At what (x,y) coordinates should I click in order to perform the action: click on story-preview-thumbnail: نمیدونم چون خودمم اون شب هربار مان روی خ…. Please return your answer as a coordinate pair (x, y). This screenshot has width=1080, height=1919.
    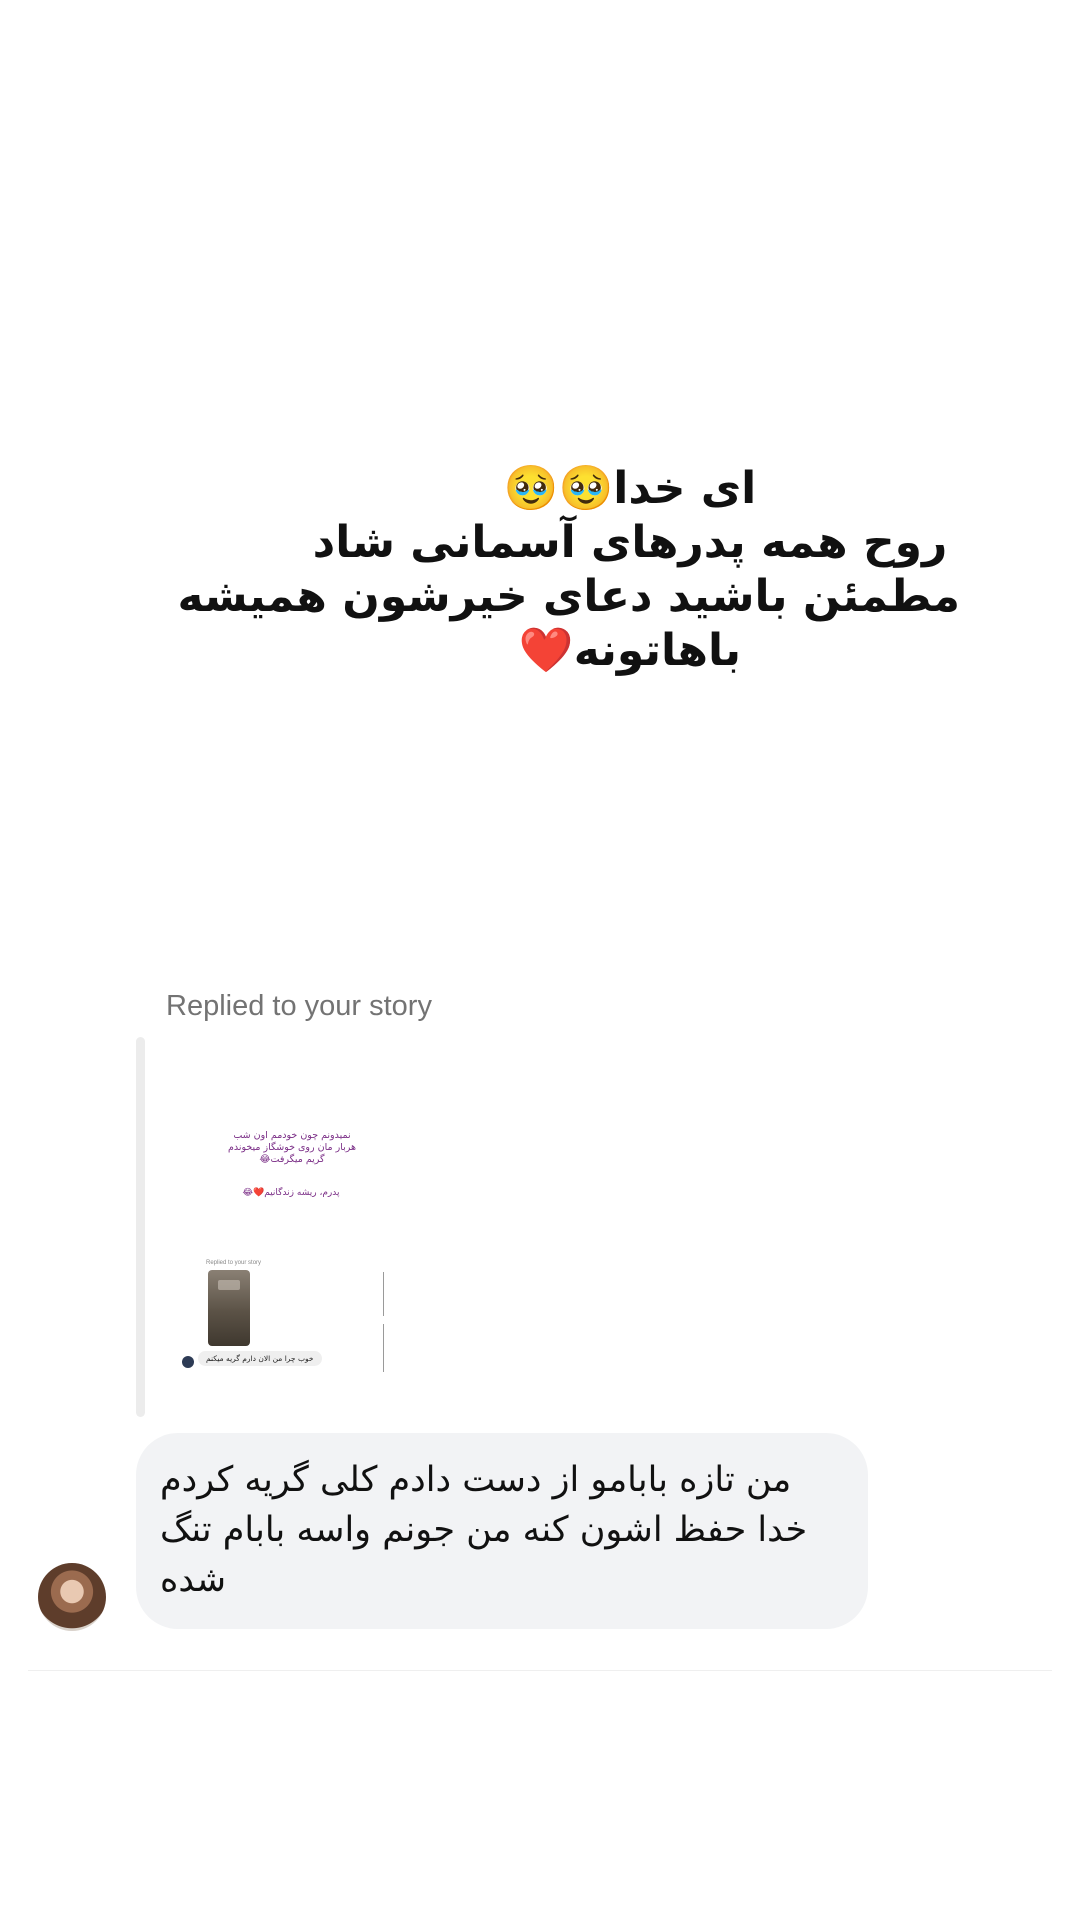
    Looking at the image, I should click on (295, 1218).